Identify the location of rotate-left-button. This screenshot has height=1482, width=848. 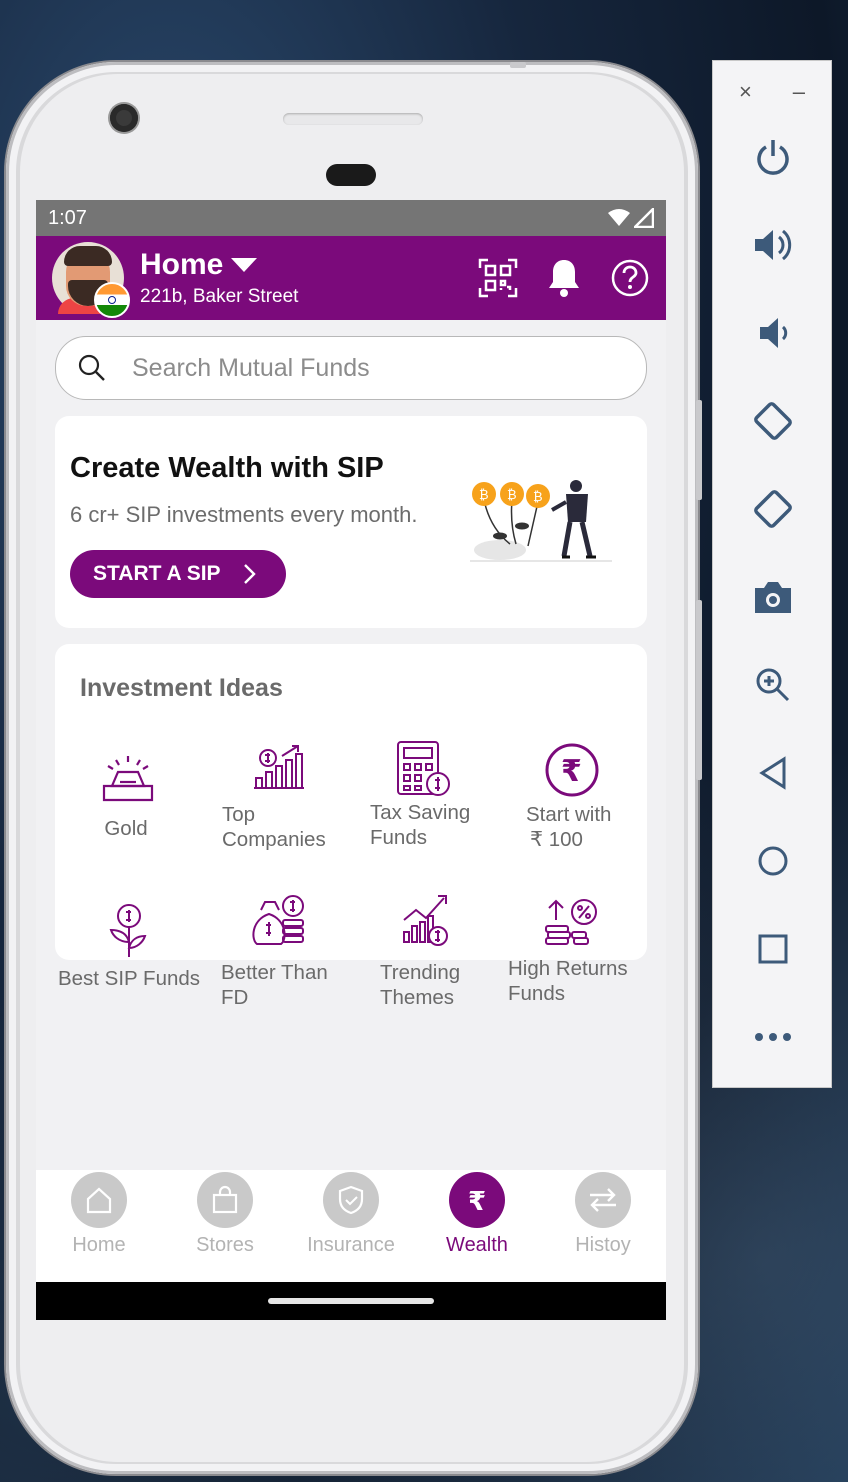
(773, 421).